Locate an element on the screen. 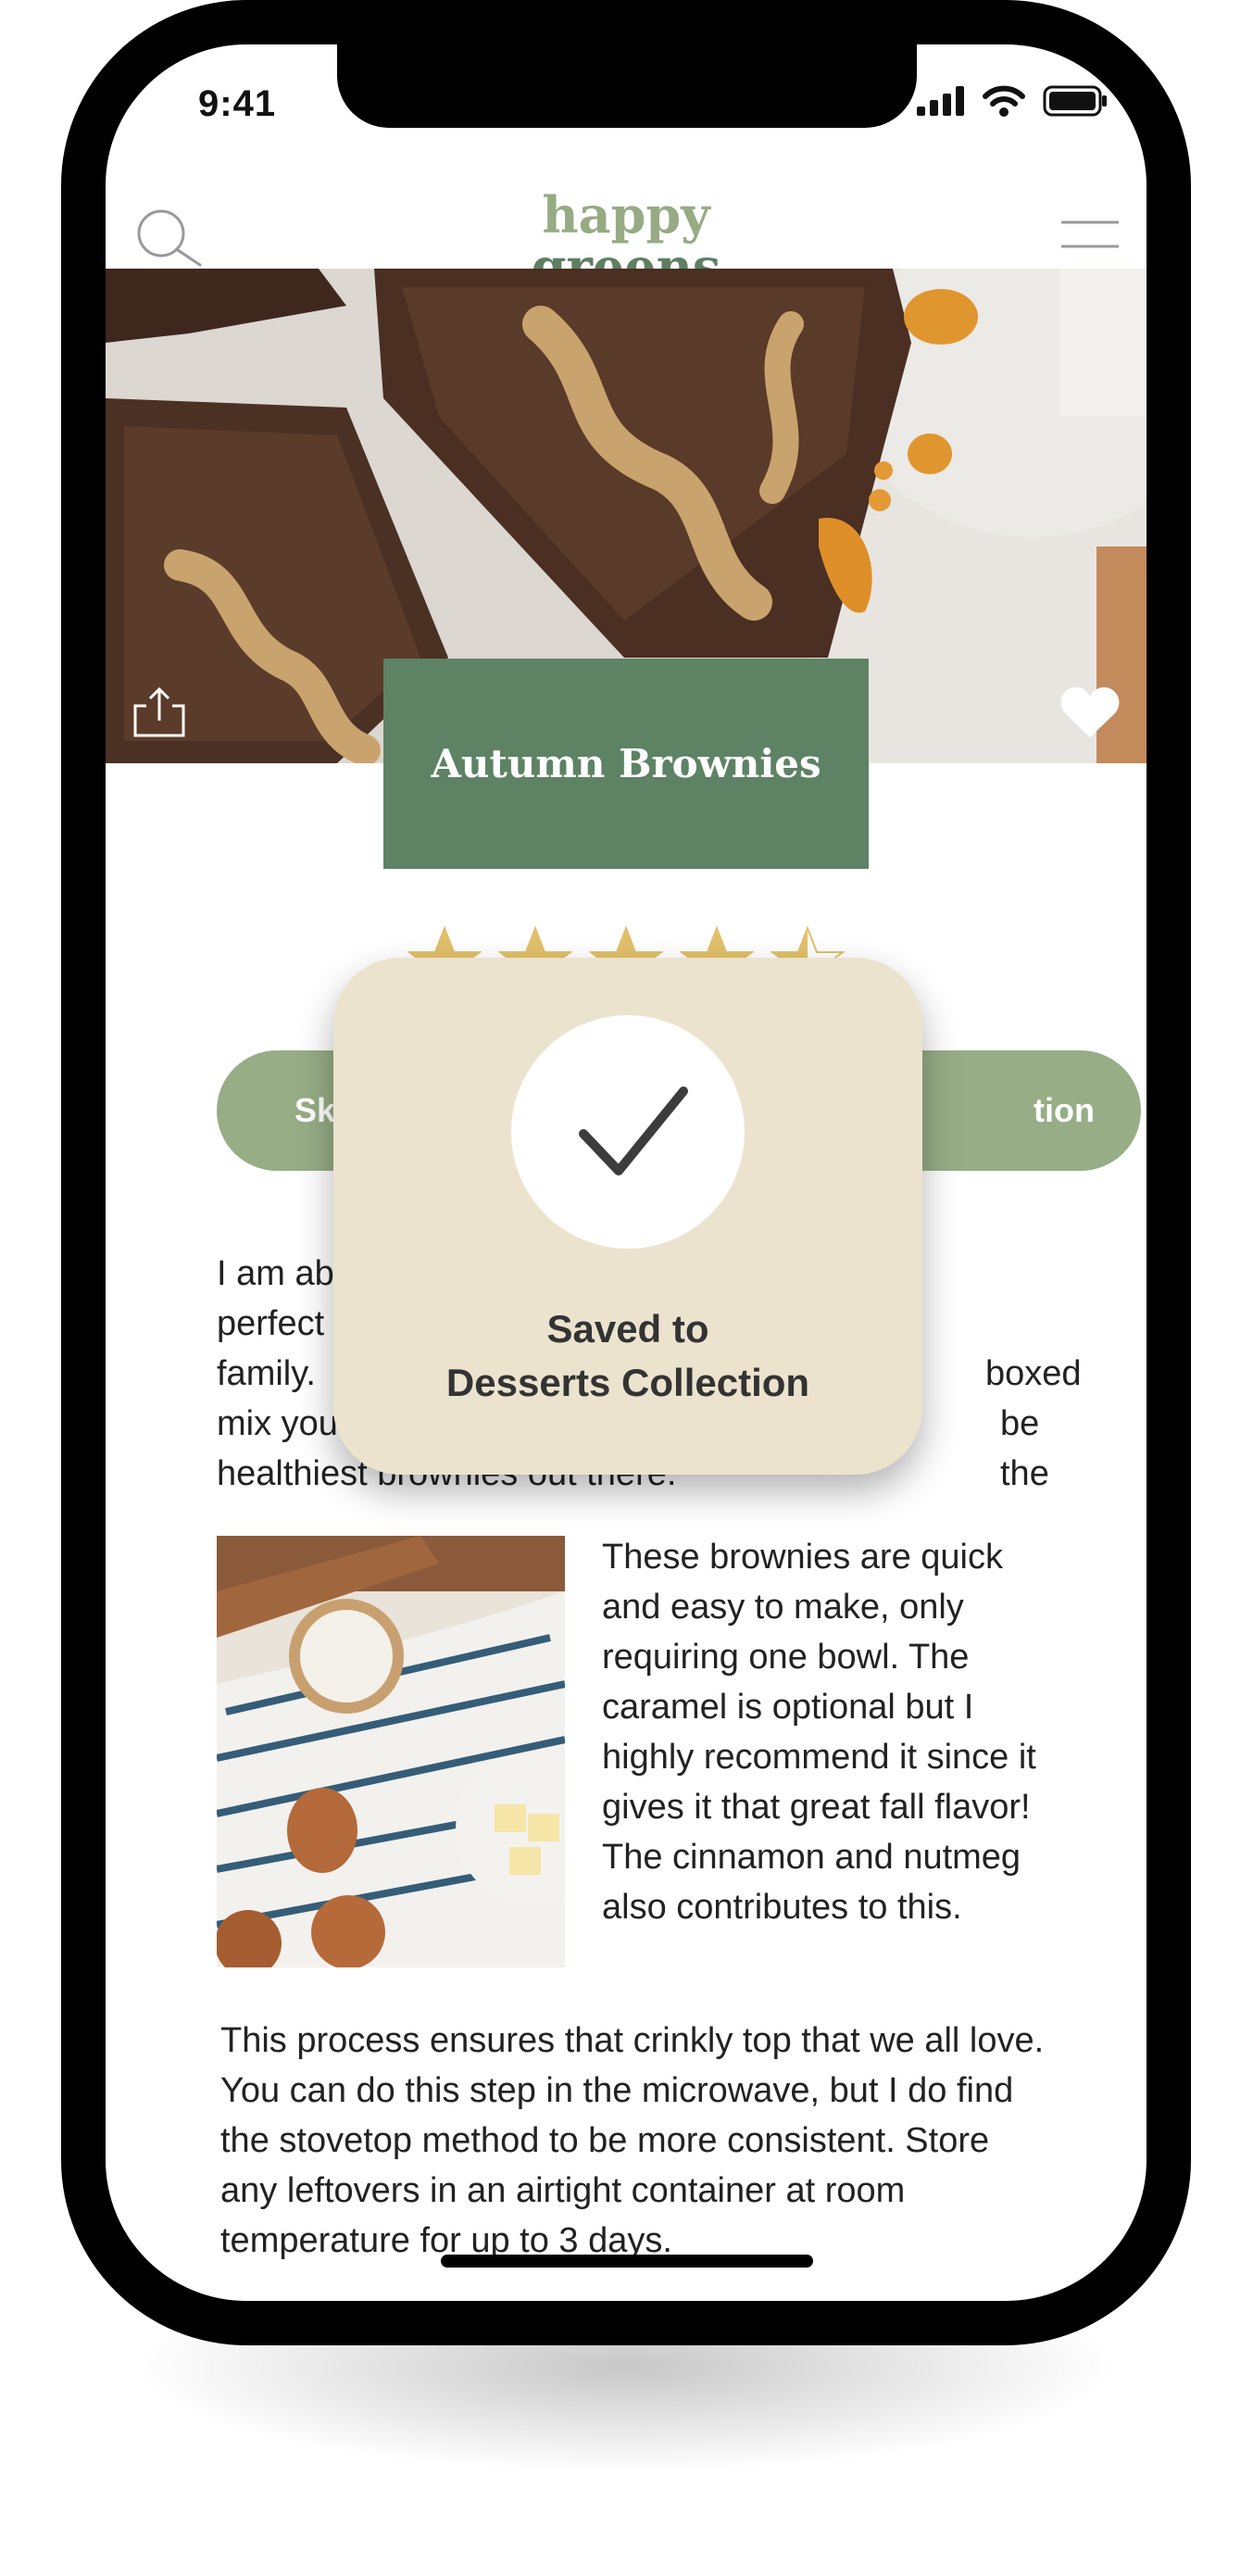  recipe-title-banner: Autumn Brownies is located at coordinates (626, 764).